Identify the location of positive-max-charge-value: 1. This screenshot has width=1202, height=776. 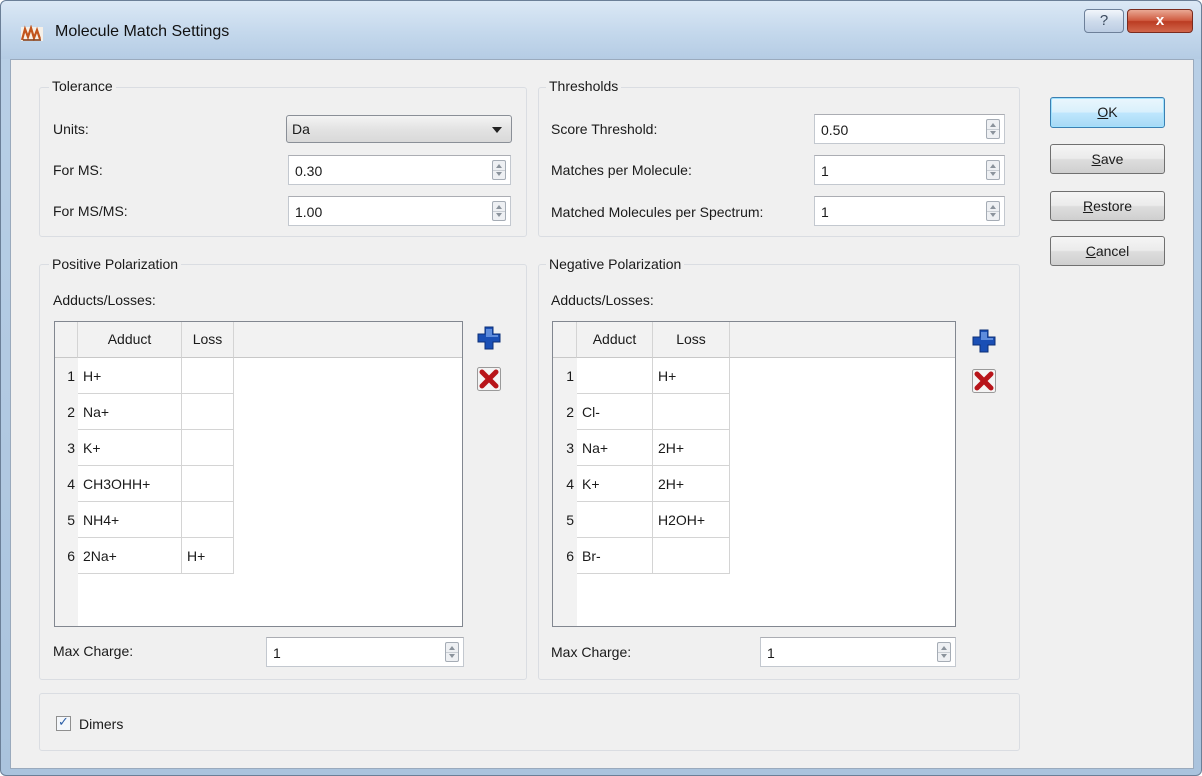
(277, 653).